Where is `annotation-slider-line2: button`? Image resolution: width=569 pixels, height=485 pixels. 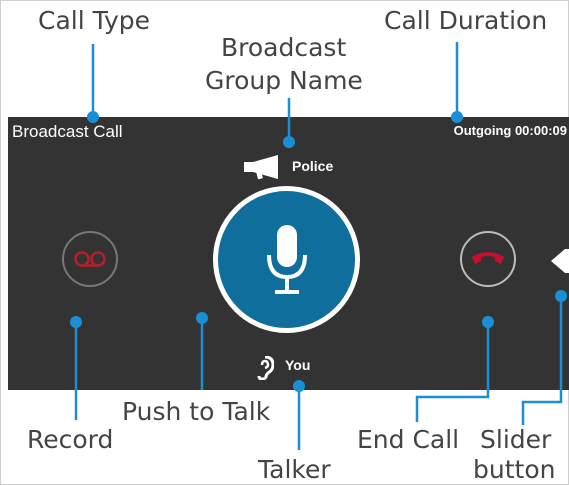 annotation-slider-line2: button is located at coordinates (514, 469).